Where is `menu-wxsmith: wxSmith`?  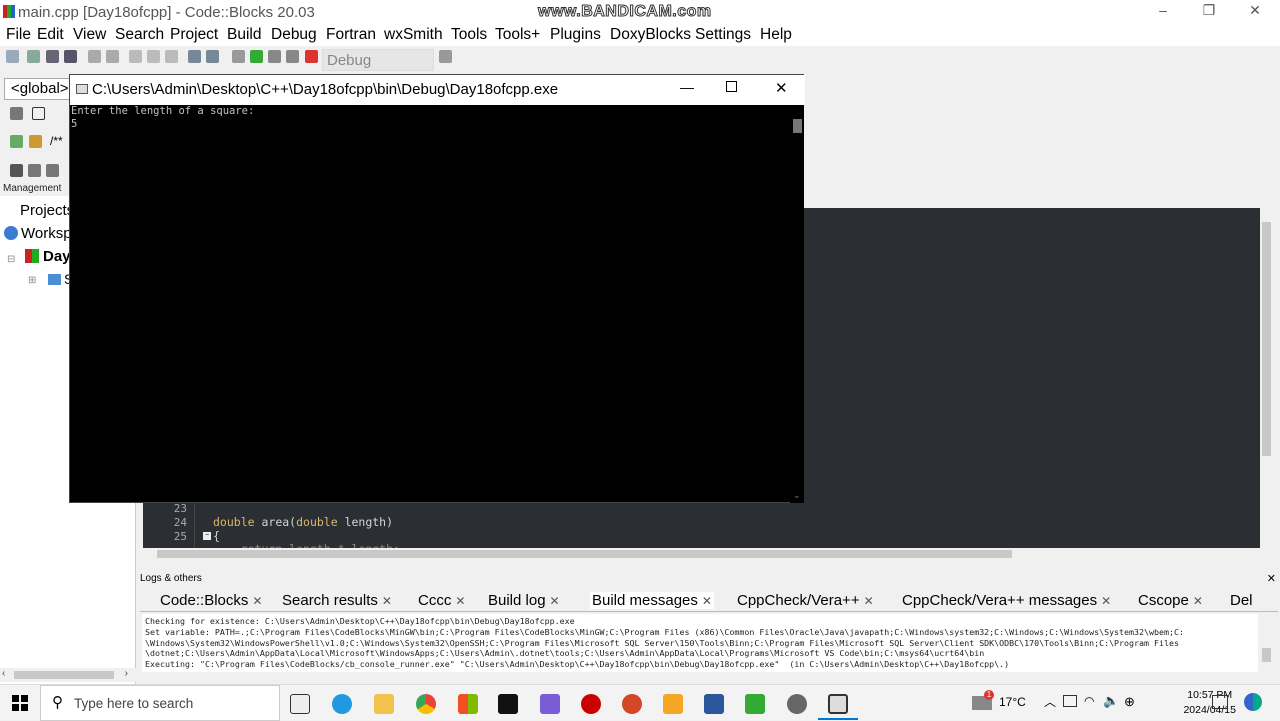 menu-wxsmith: wxSmith is located at coordinates (413, 35).